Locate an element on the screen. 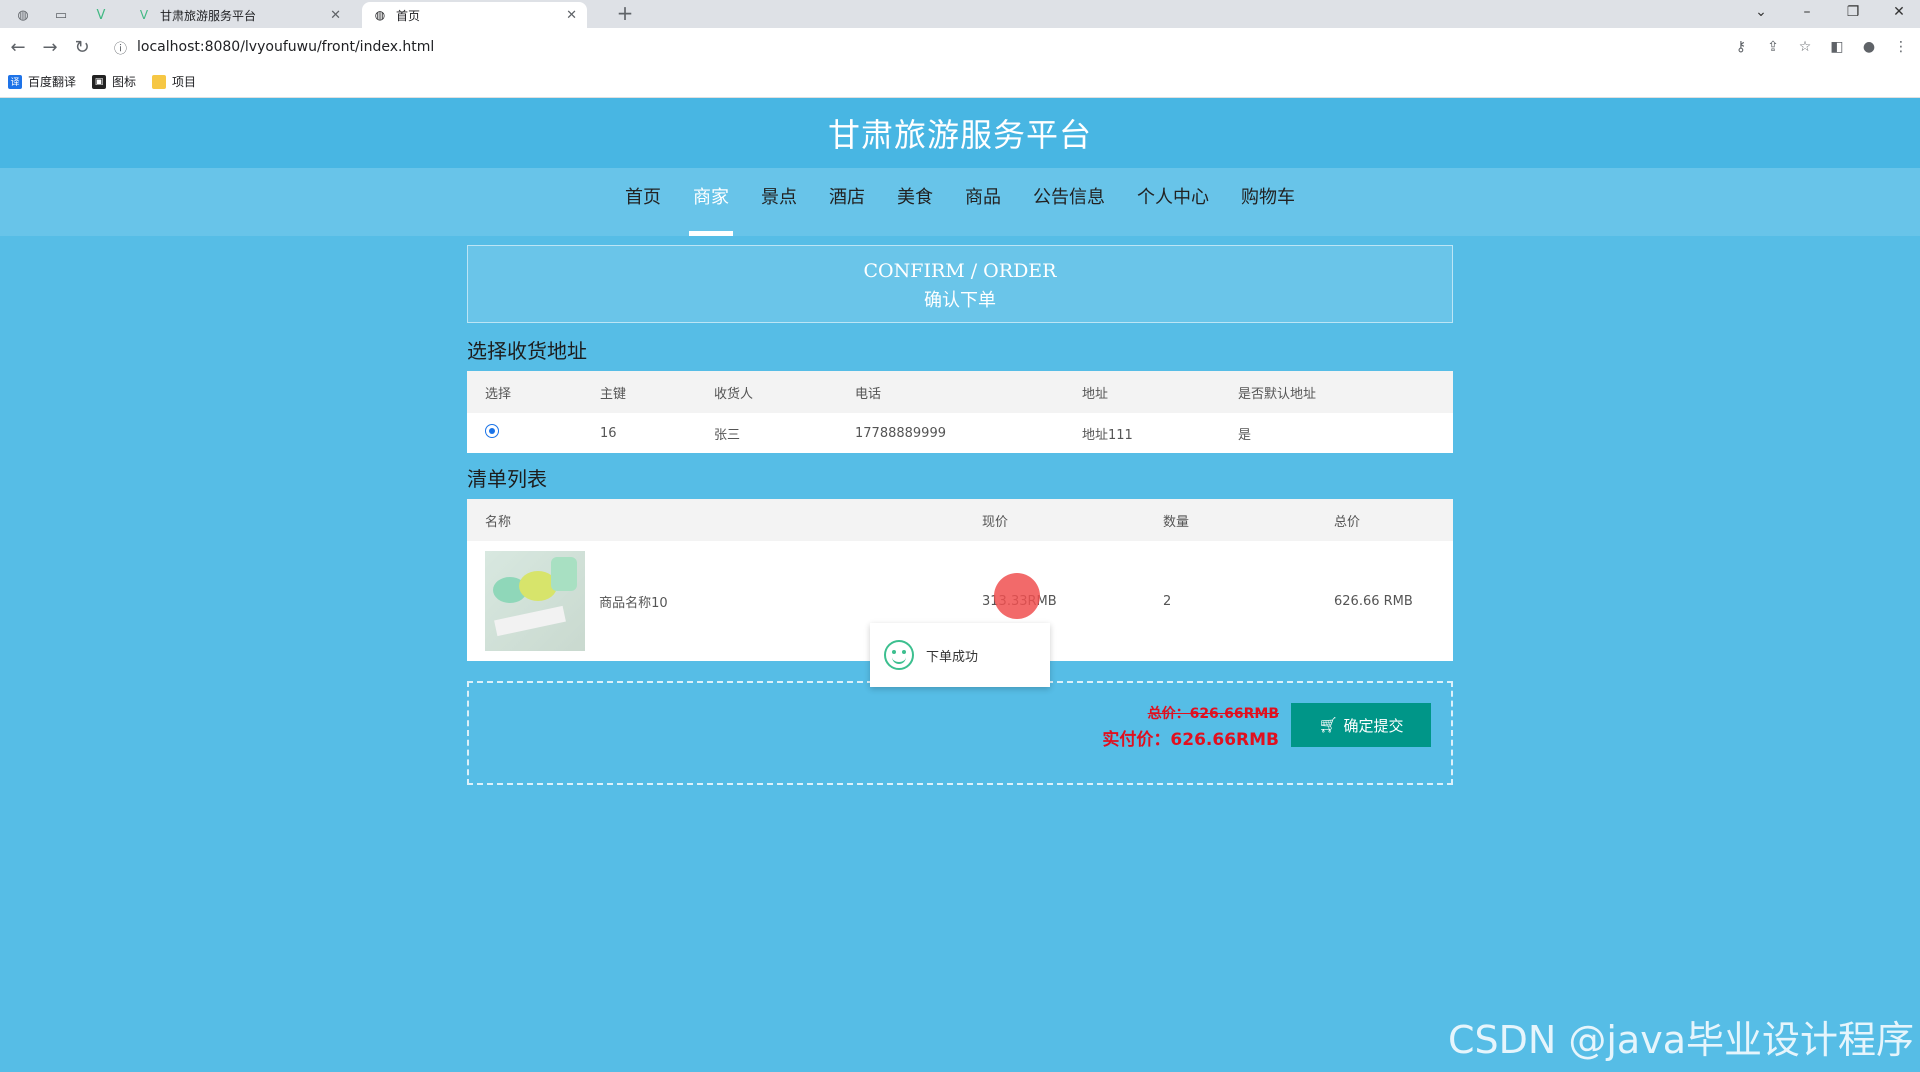 The height and width of the screenshot is (1072, 1920). bookmark-project: 项目 is located at coordinates (174, 81).